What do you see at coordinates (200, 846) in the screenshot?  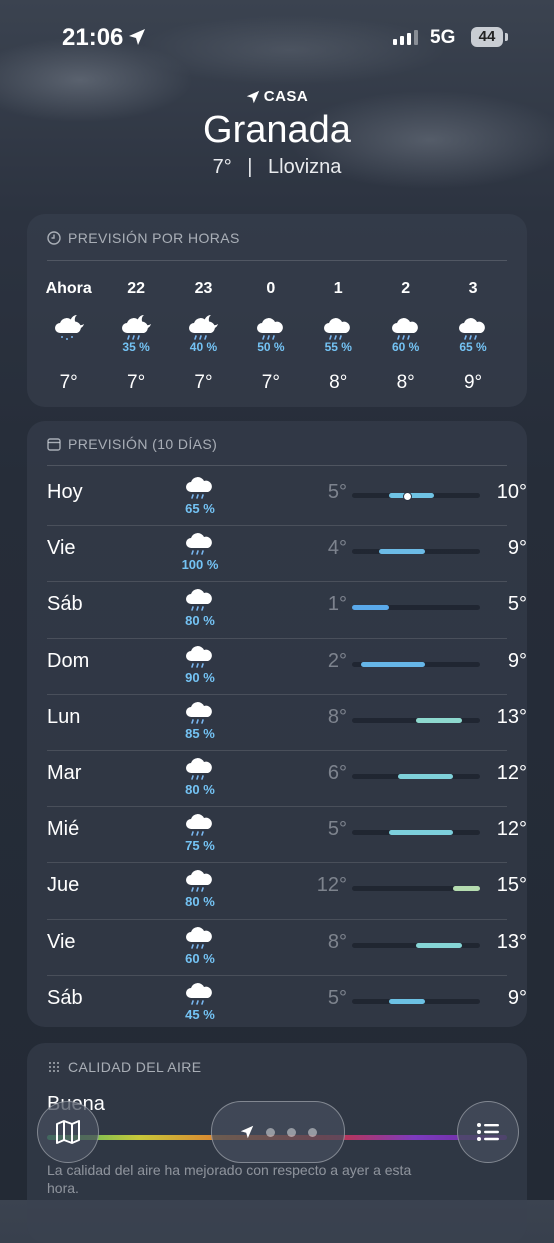 I see `precip-chance: 75 %` at bounding box center [200, 846].